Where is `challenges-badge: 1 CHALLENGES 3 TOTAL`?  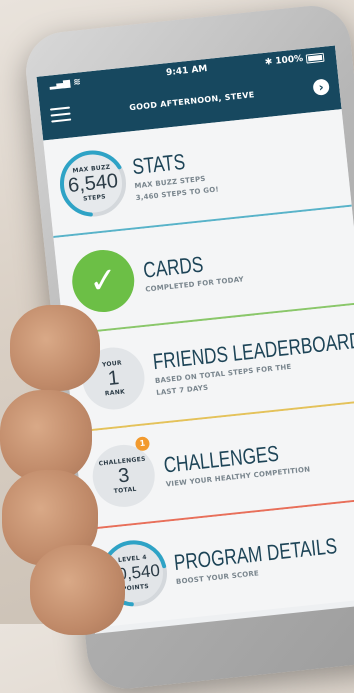 challenges-badge: 1 CHALLENGES 3 TOTAL is located at coordinates (123, 473).